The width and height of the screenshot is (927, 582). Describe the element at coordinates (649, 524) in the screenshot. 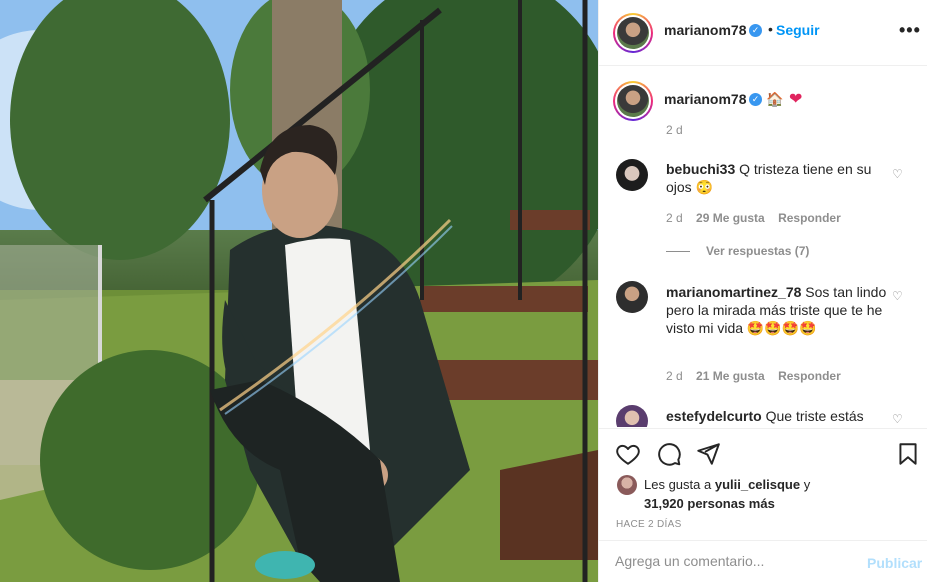

I see `post-timestamp: HACE 2 DÍAS` at that location.